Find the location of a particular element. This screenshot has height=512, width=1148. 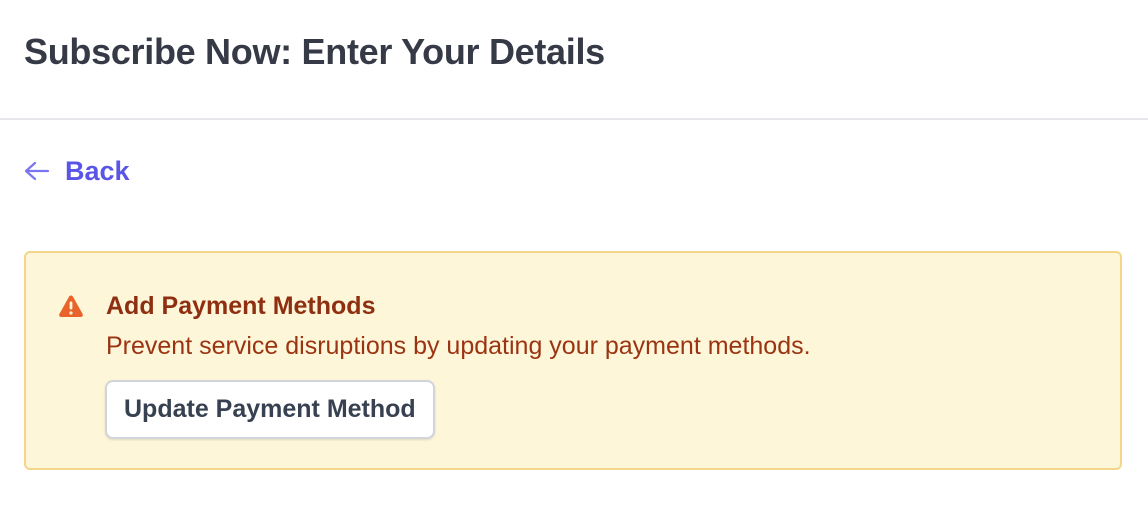

arrow-left-icon is located at coordinates (37, 171).